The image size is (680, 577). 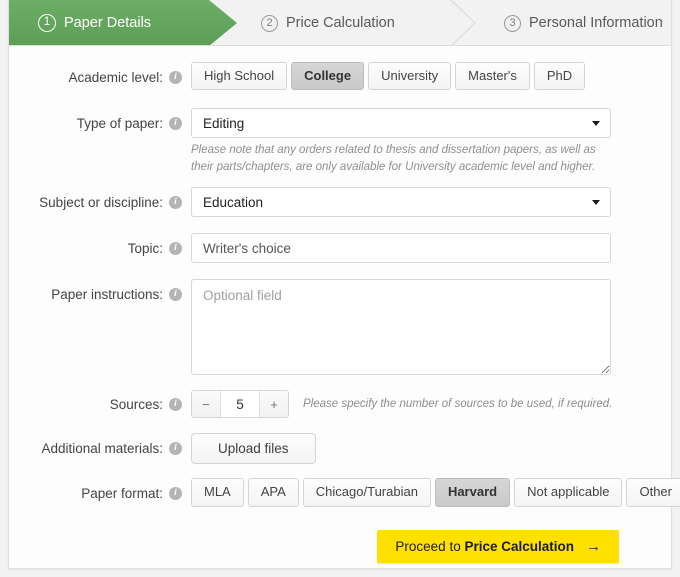 What do you see at coordinates (519, 547) in the screenshot?
I see `proceed-strong: Price Calculation` at bounding box center [519, 547].